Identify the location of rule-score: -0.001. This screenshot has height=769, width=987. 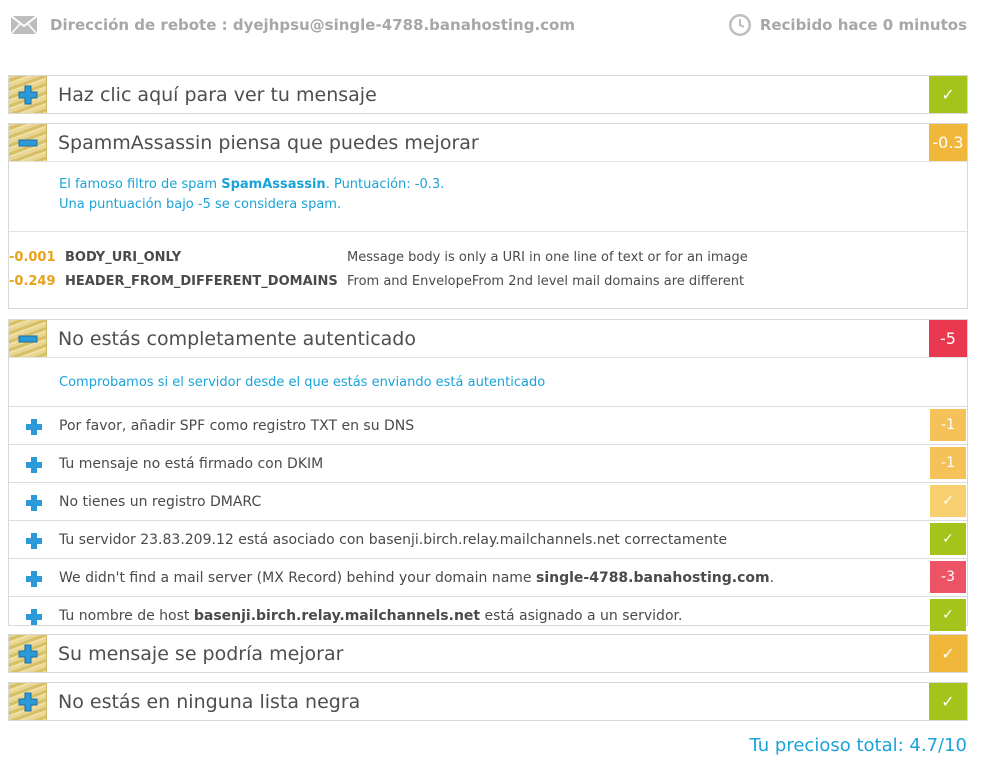
(32, 257).